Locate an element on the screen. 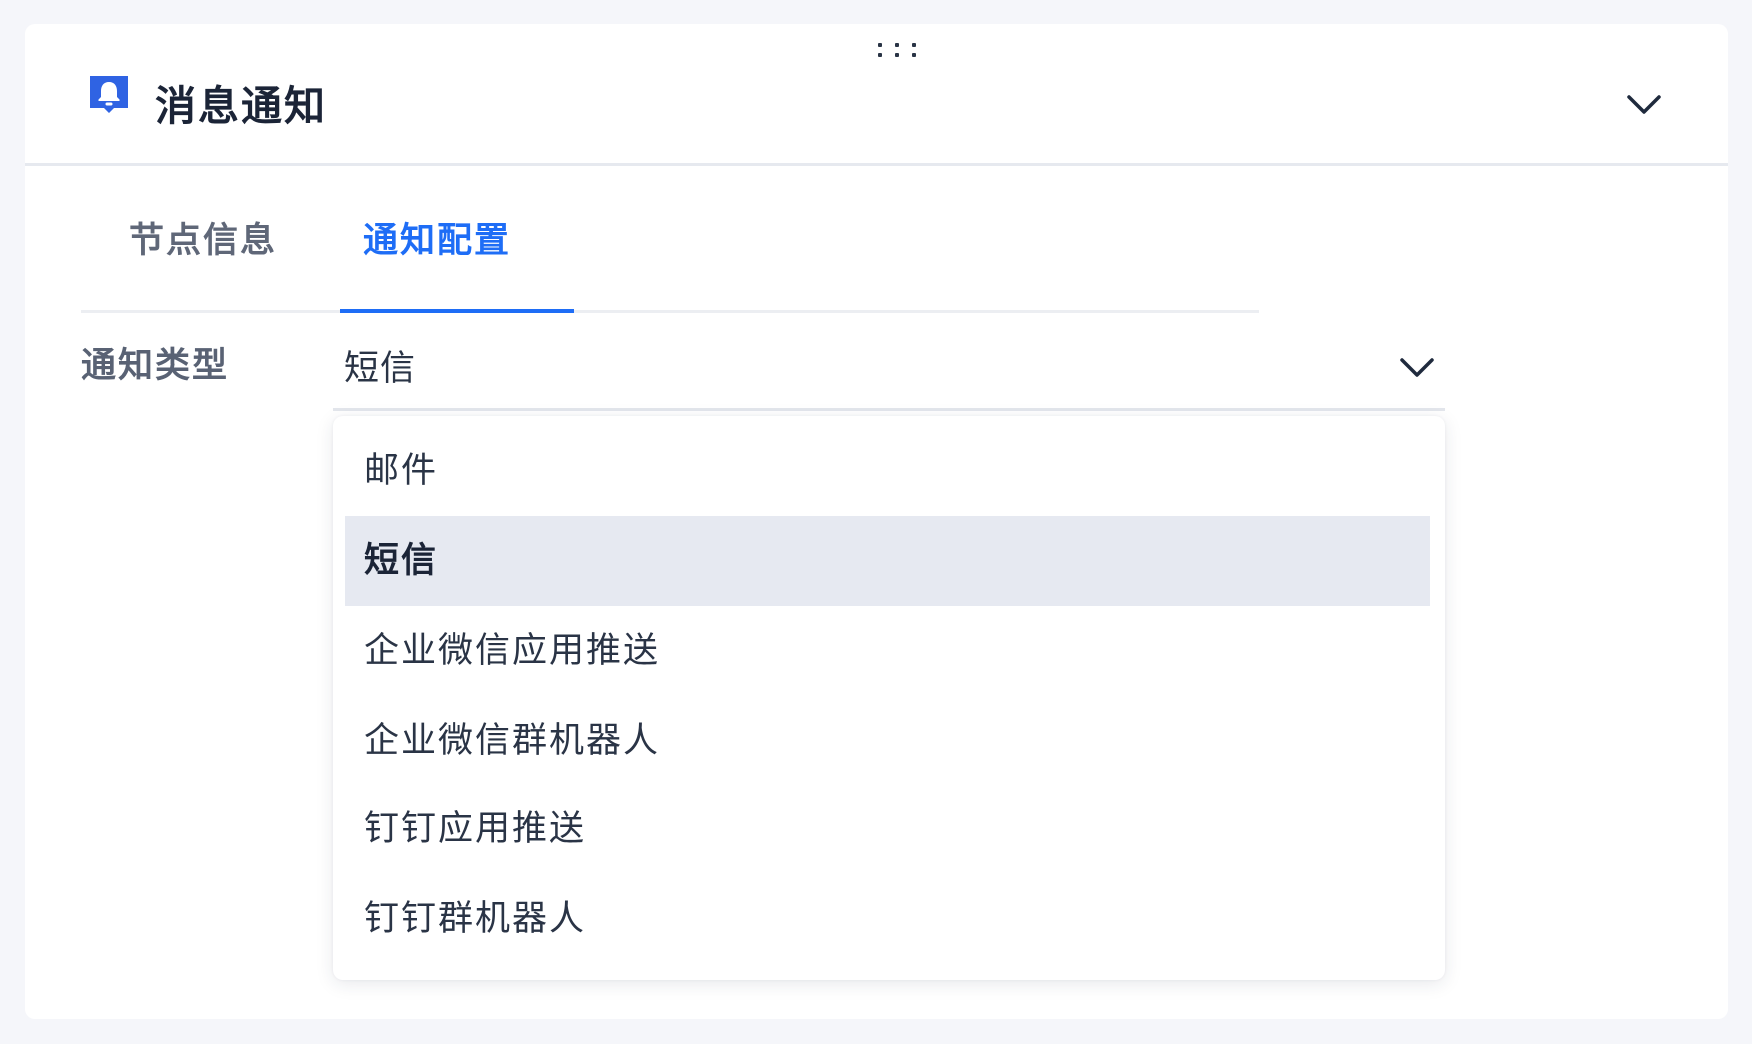 Image resolution: width=1752 pixels, height=1044 pixels. option-wecom-app-push: 企业微信应用推送 is located at coordinates (887, 651).